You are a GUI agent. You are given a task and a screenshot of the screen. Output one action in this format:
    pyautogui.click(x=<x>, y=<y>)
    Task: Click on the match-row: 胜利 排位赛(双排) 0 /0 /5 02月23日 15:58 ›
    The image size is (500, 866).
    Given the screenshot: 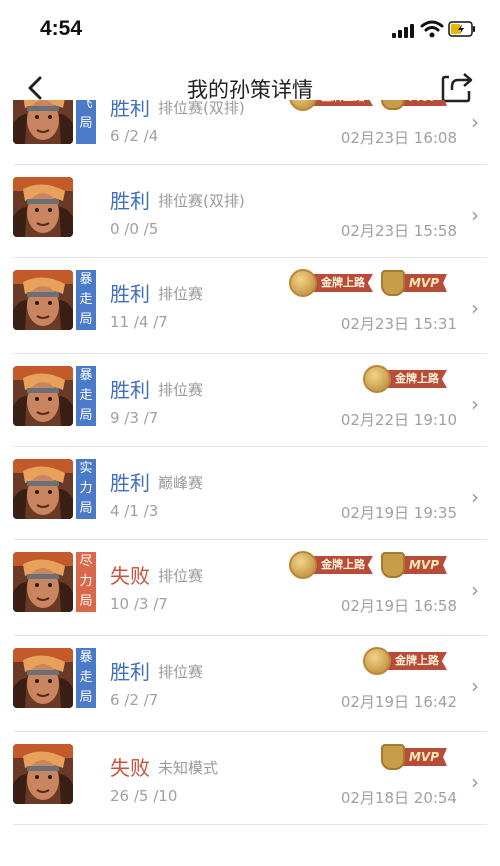 What is the action you would take?
    pyautogui.click(x=250, y=211)
    